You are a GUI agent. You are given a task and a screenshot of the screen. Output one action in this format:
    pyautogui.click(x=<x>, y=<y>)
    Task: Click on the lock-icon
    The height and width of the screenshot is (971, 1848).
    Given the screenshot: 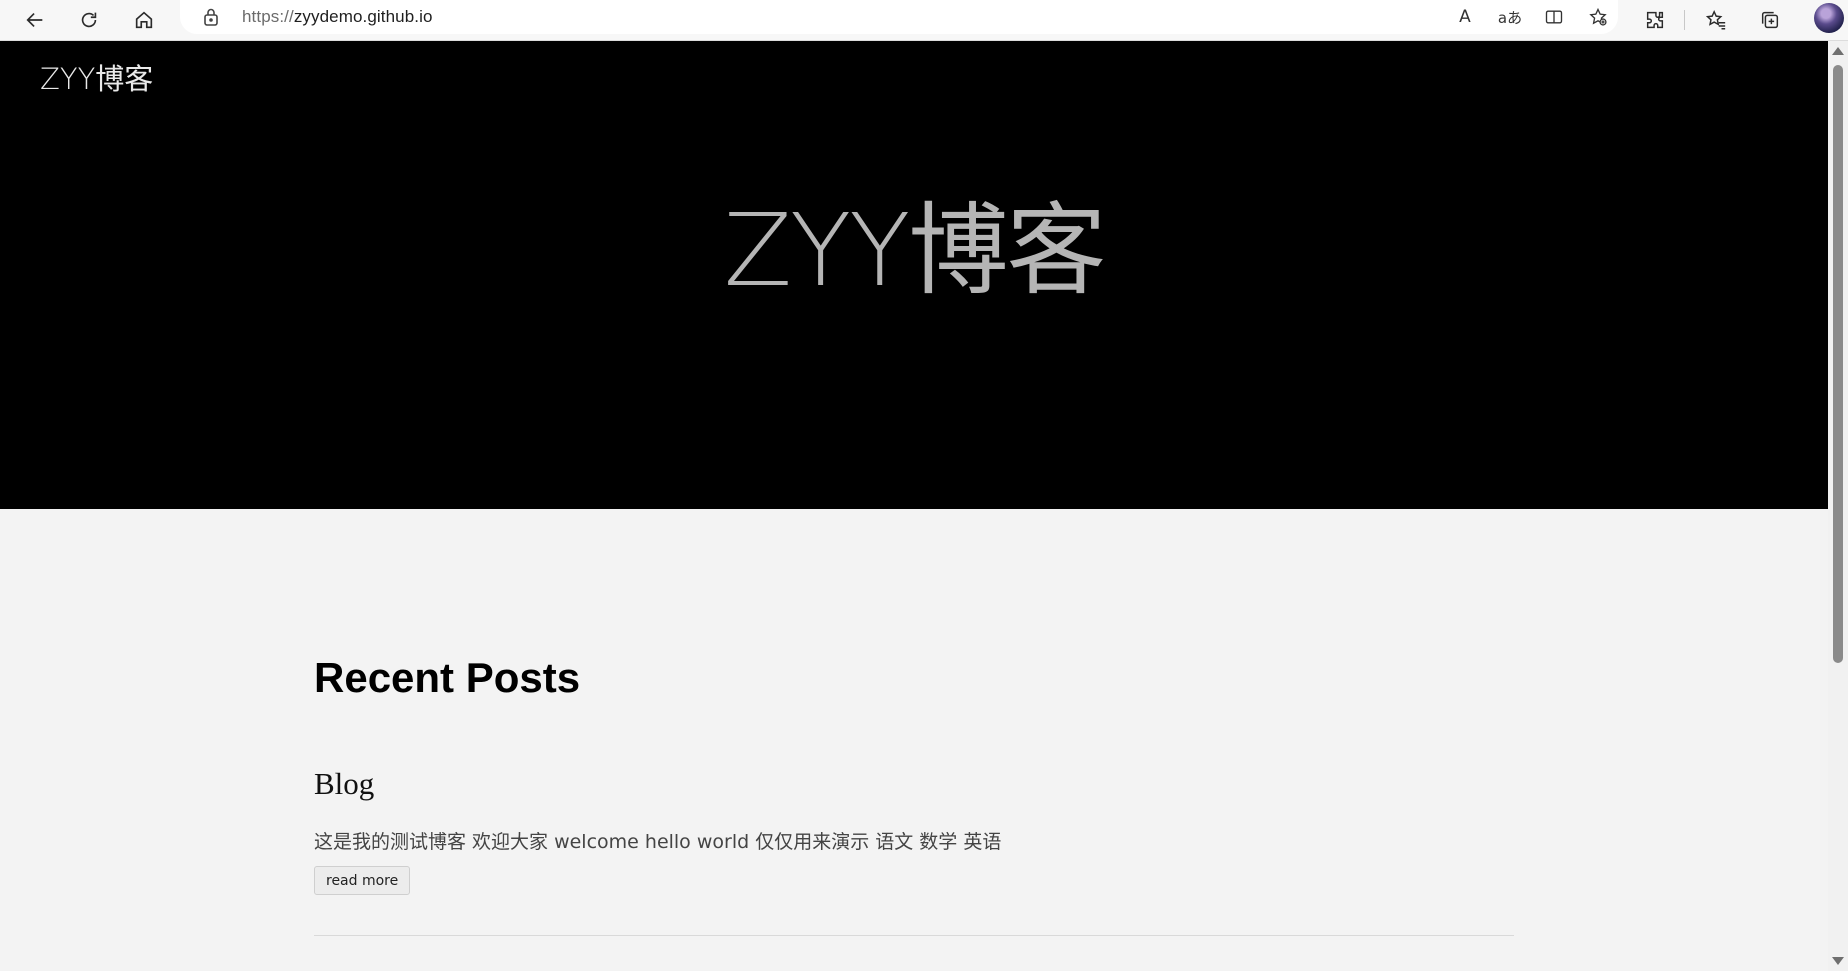 What is the action you would take?
    pyautogui.click(x=211, y=17)
    